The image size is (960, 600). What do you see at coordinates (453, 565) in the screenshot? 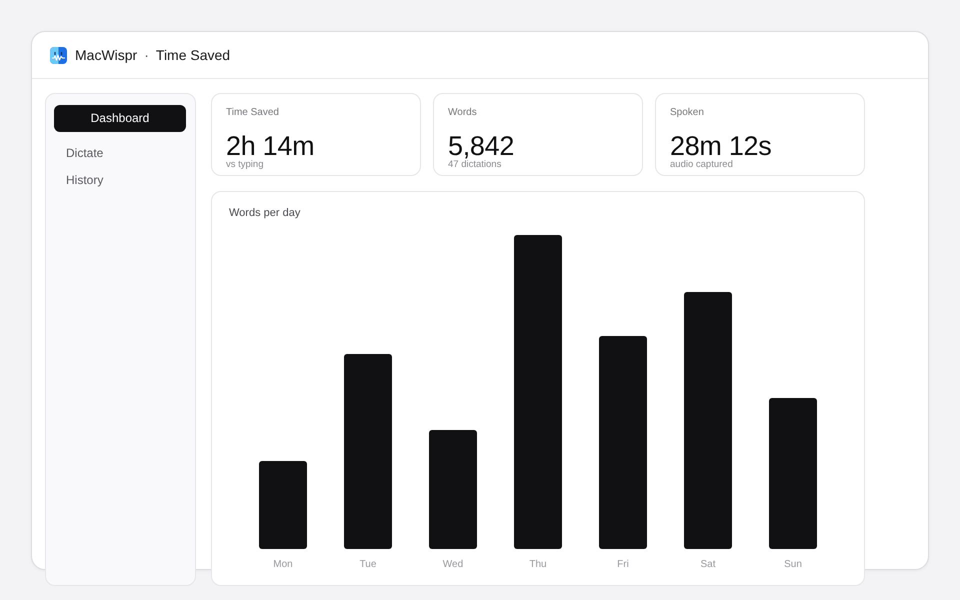
I see `day-label: Wed` at bounding box center [453, 565].